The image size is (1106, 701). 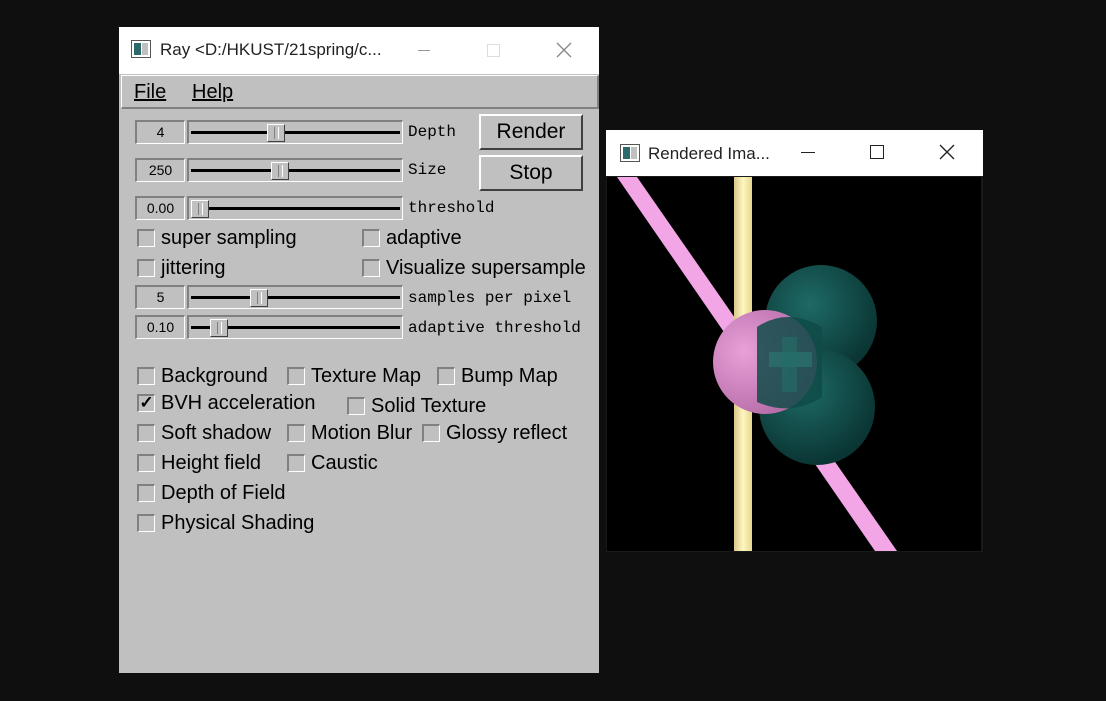 What do you see at coordinates (344, 463) in the screenshot?
I see `caustic-label: Caustic` at bounding box center [344, 463].